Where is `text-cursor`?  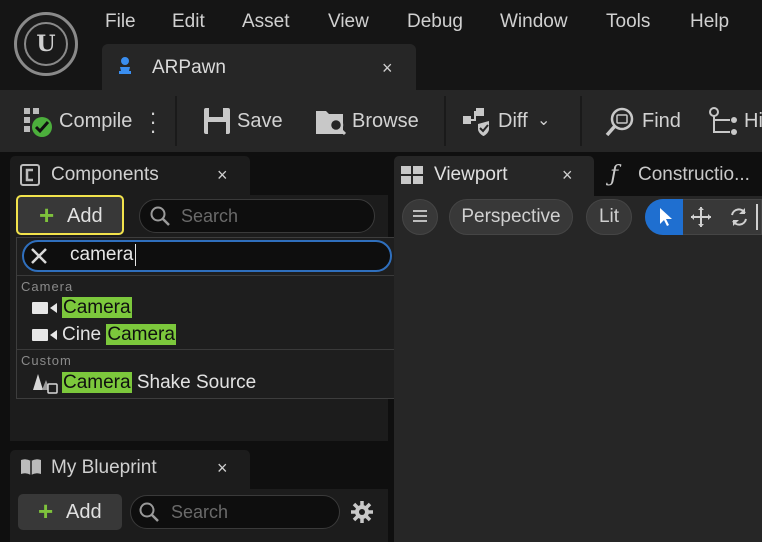 text-cursor is located at coordinates (135, 255).